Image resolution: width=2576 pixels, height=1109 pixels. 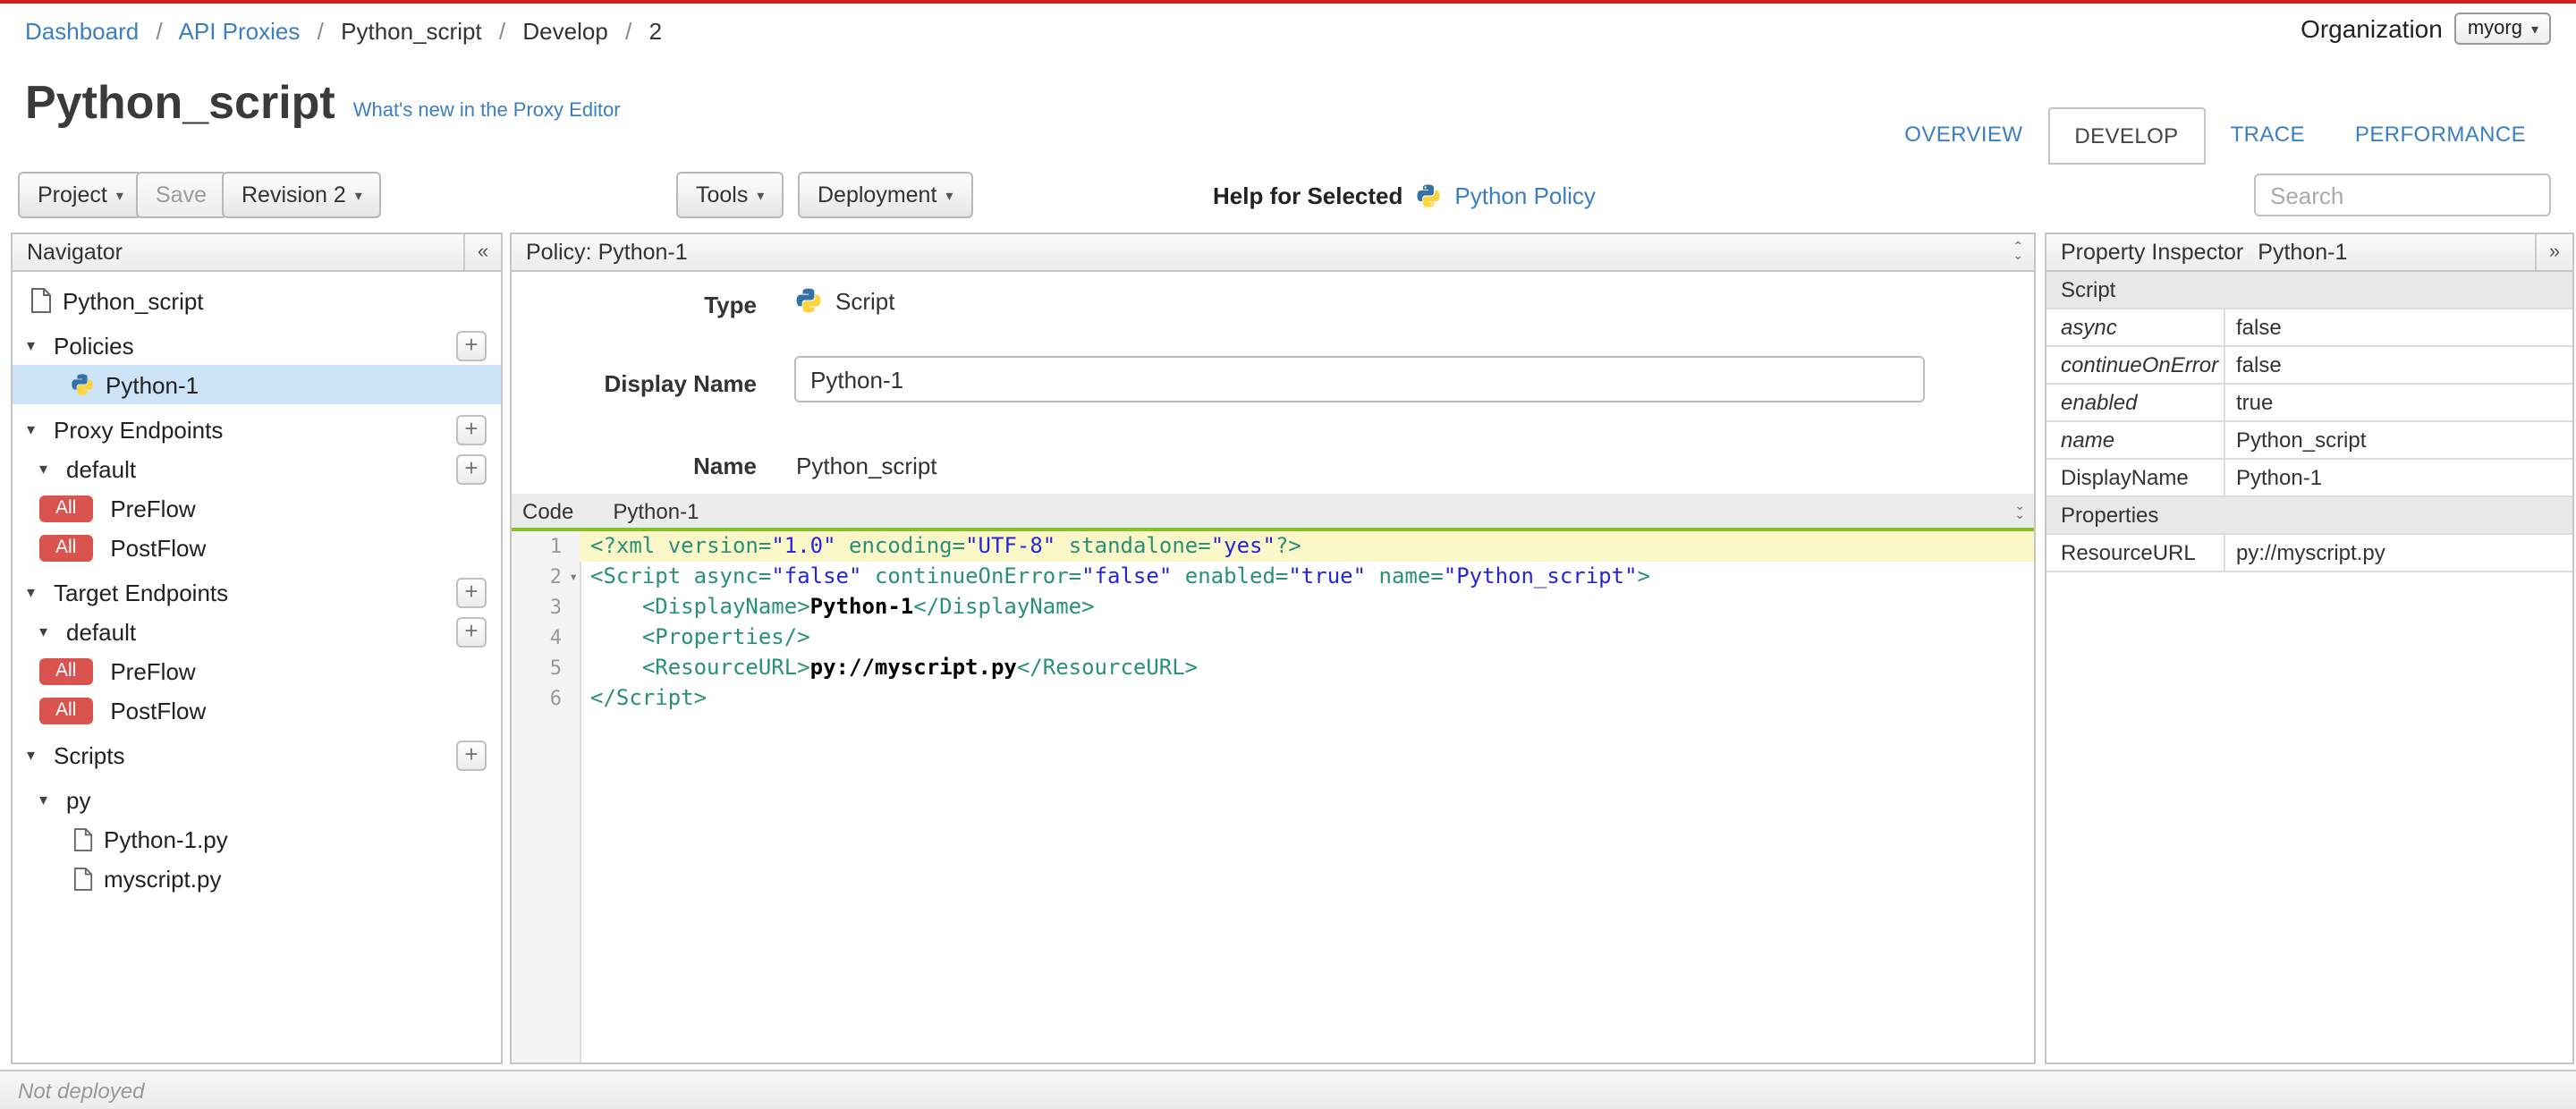 What do you see at coordinates (240, 32) in the screenshot?
I see `breadcrumb-api-proxies-link: API Proxies` at bounding box center [240, 32].